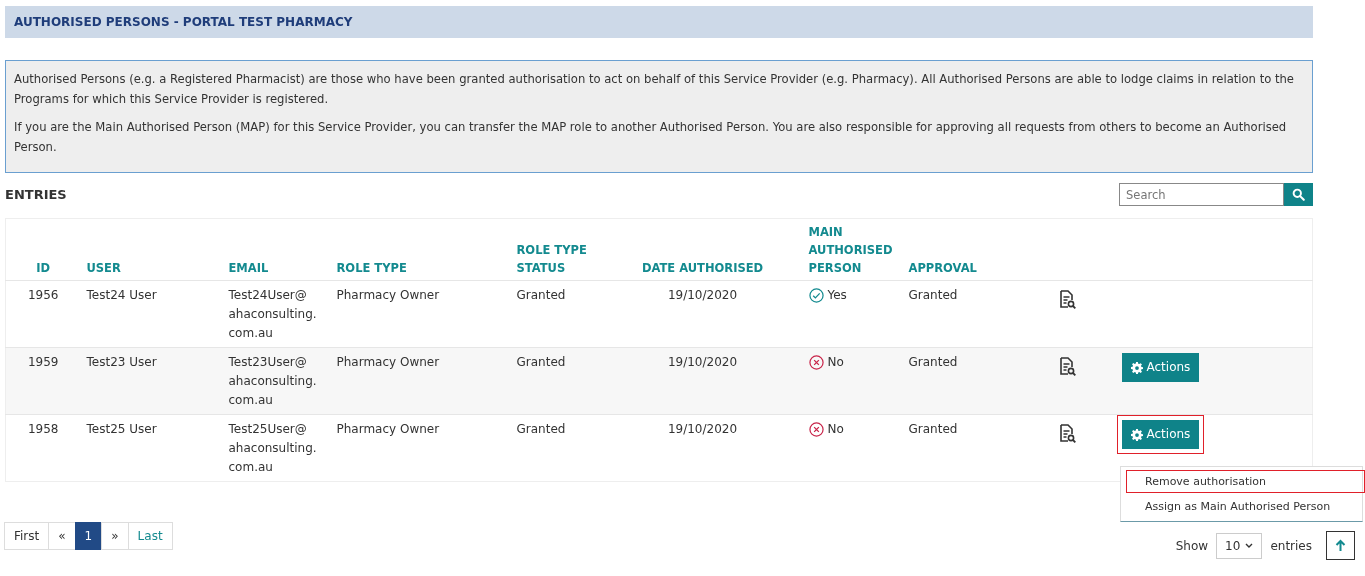  What do you see at coordinates (654, 89) in the screenshot?
I see `info-paragraph: Authorised Persons (e.g. a Registered Pharmacist) are those who have been granted authorisation to act on behalf of this Service Provider (e.g. Pharmacy). All Authorised Persons are able to lodge claims in relation to the Programs for which this Service Provider is registered.` at bounding box center [654, 89].